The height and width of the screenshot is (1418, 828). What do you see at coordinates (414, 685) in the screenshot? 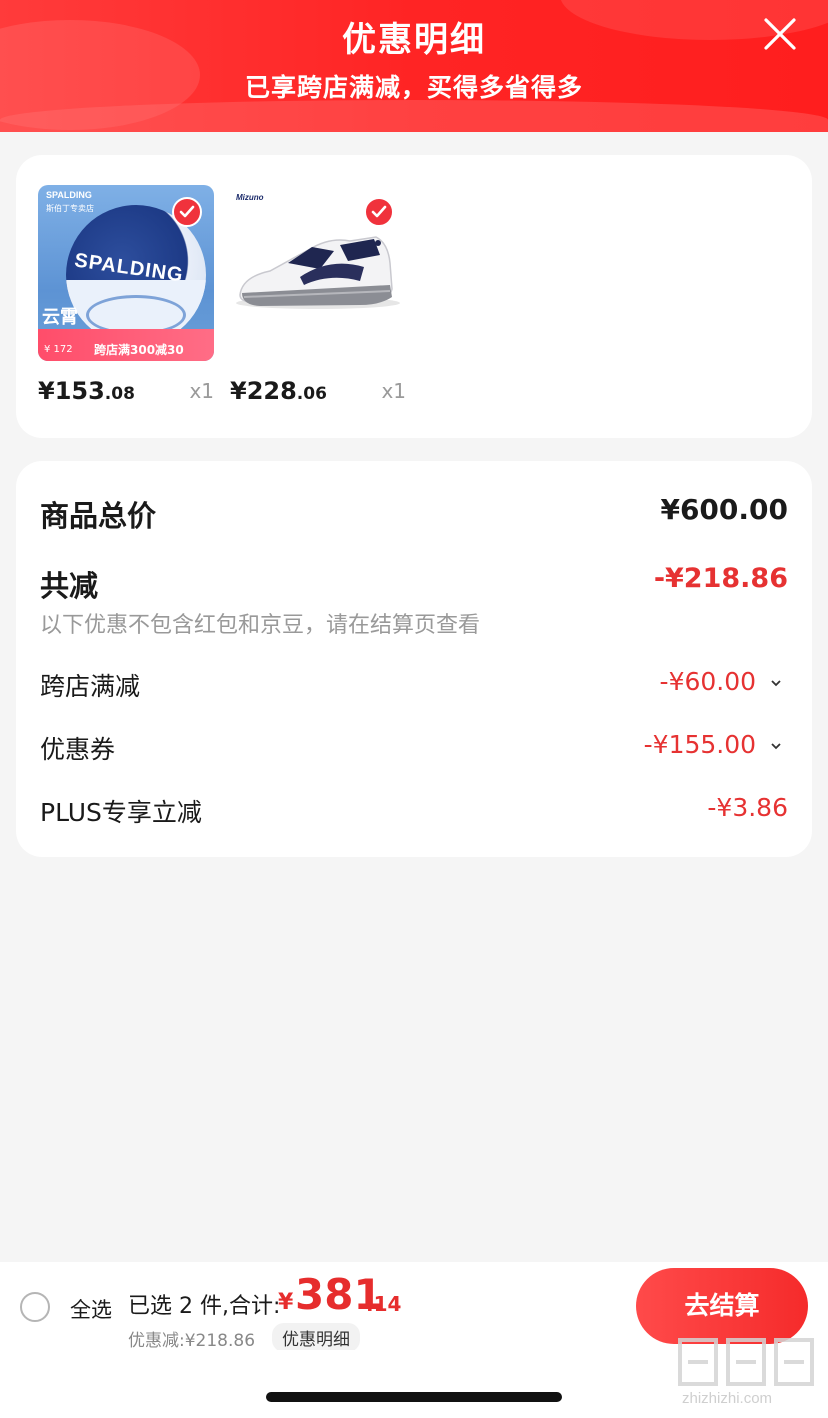
I see `discount-item-cross-store: 跨店满减 -¥60.00` at bounding box center [414, 685].